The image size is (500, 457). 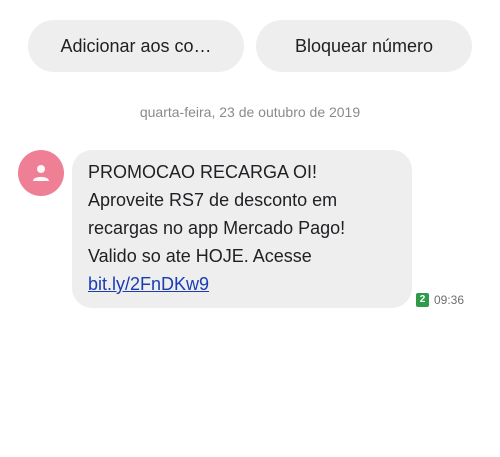 I want to click on sim-card-icon: 2, so click(x=422, y=299).